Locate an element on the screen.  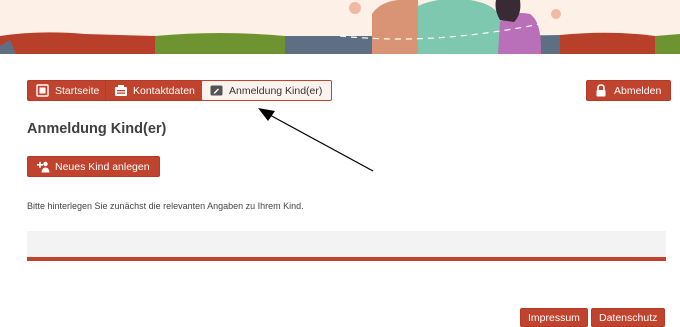
nav-startseite-button: Startseite is located at coordinates (68, 90).